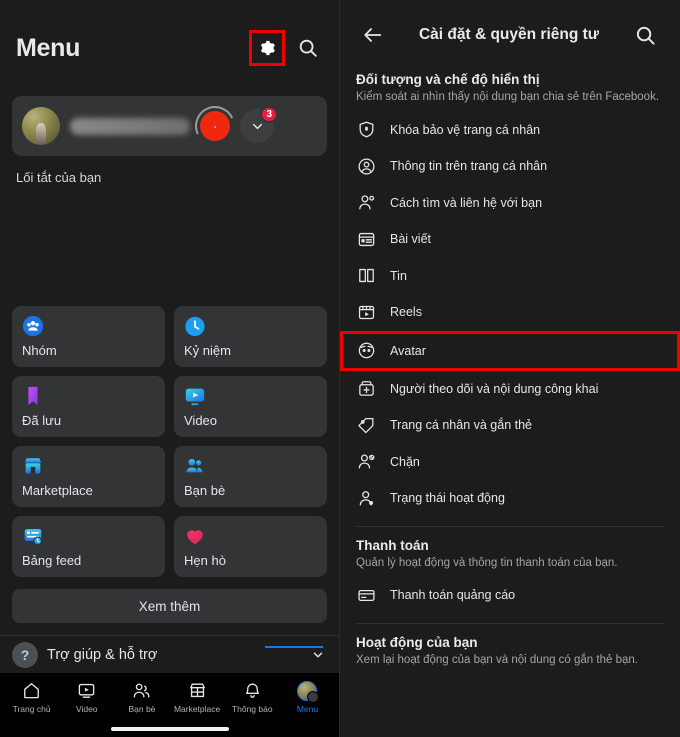 Image resolution: width=680 pixels, height=737 pixels. What do you see at coordinates (308, 691) in the screenshot?
I see `menu-avatar-icon` at bounding box center [308, 691].